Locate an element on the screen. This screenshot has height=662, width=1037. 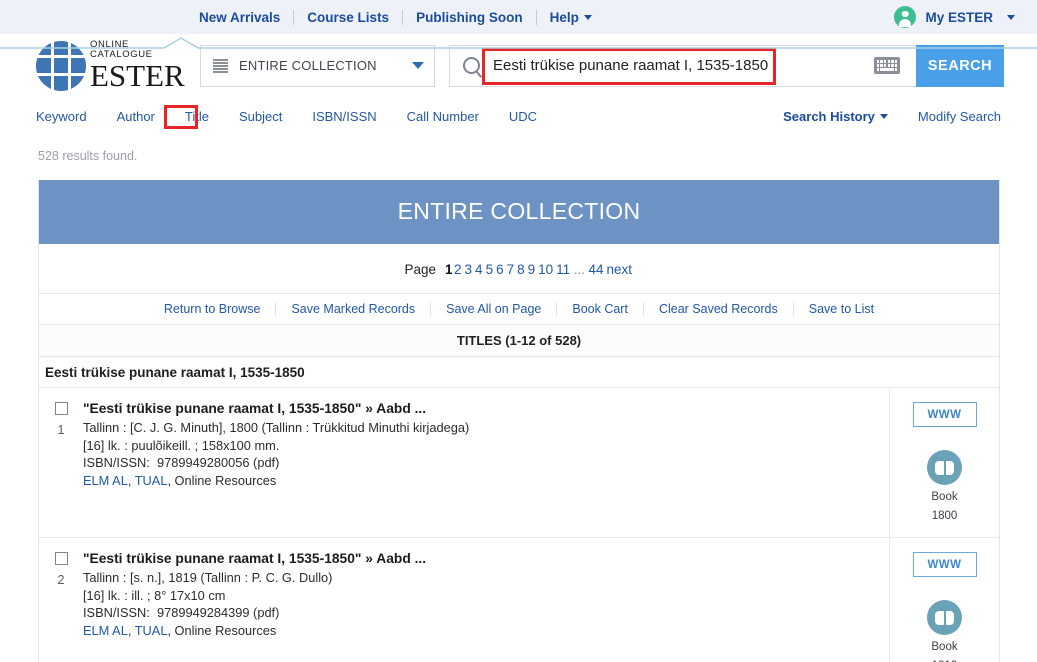
keyboard-icon is located at coordinates (887, 65).